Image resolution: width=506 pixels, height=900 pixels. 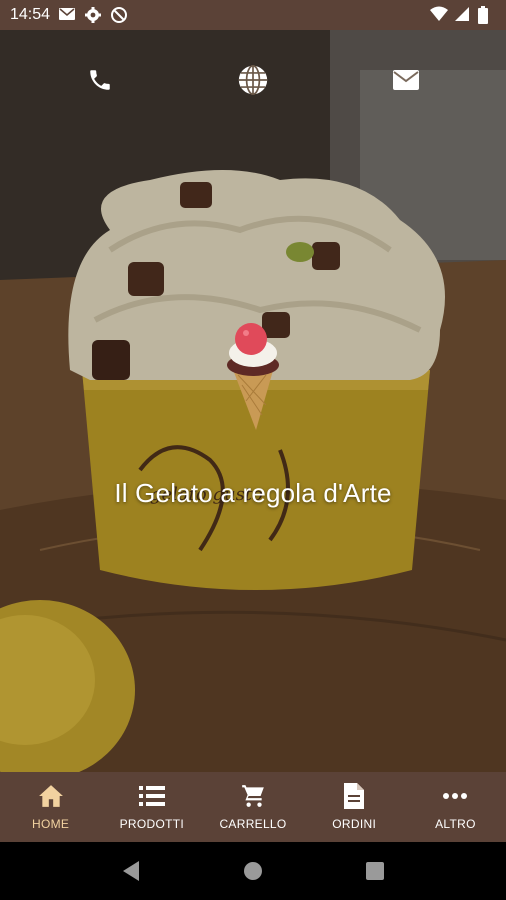 I want to click on nav-home-label: HOME, so click(x=51, y=824).